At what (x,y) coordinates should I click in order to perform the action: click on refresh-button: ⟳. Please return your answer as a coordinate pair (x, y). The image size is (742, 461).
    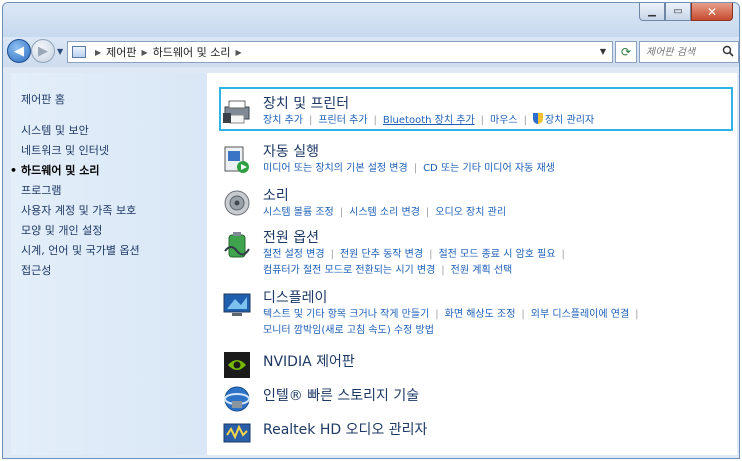
    Looking at the image, I should click on (626, 52).